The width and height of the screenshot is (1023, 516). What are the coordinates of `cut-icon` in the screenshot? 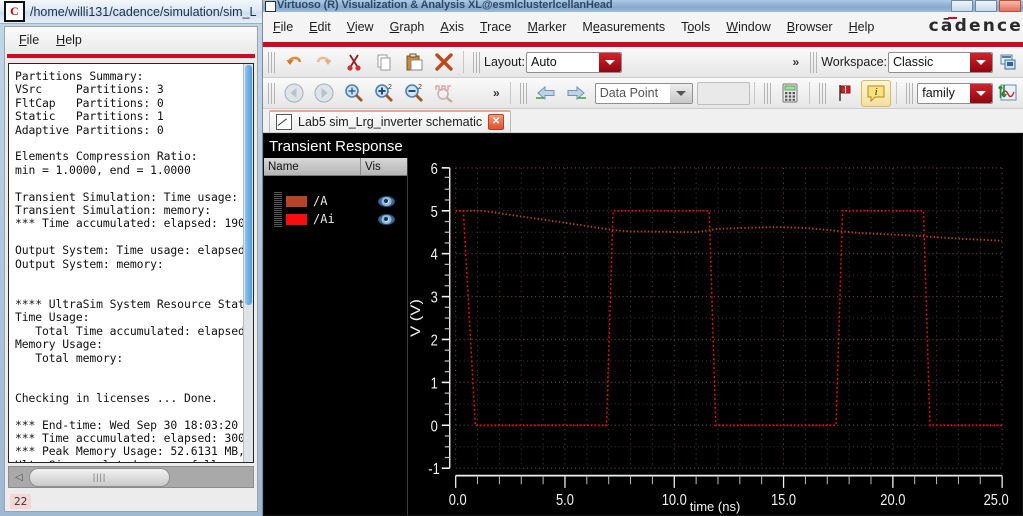 It's located at (354, 62).